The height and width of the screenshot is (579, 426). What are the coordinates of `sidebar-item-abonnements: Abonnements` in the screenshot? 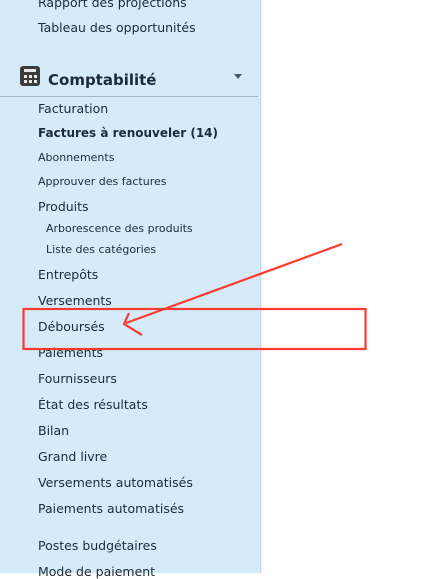 It's located at (76, 157).